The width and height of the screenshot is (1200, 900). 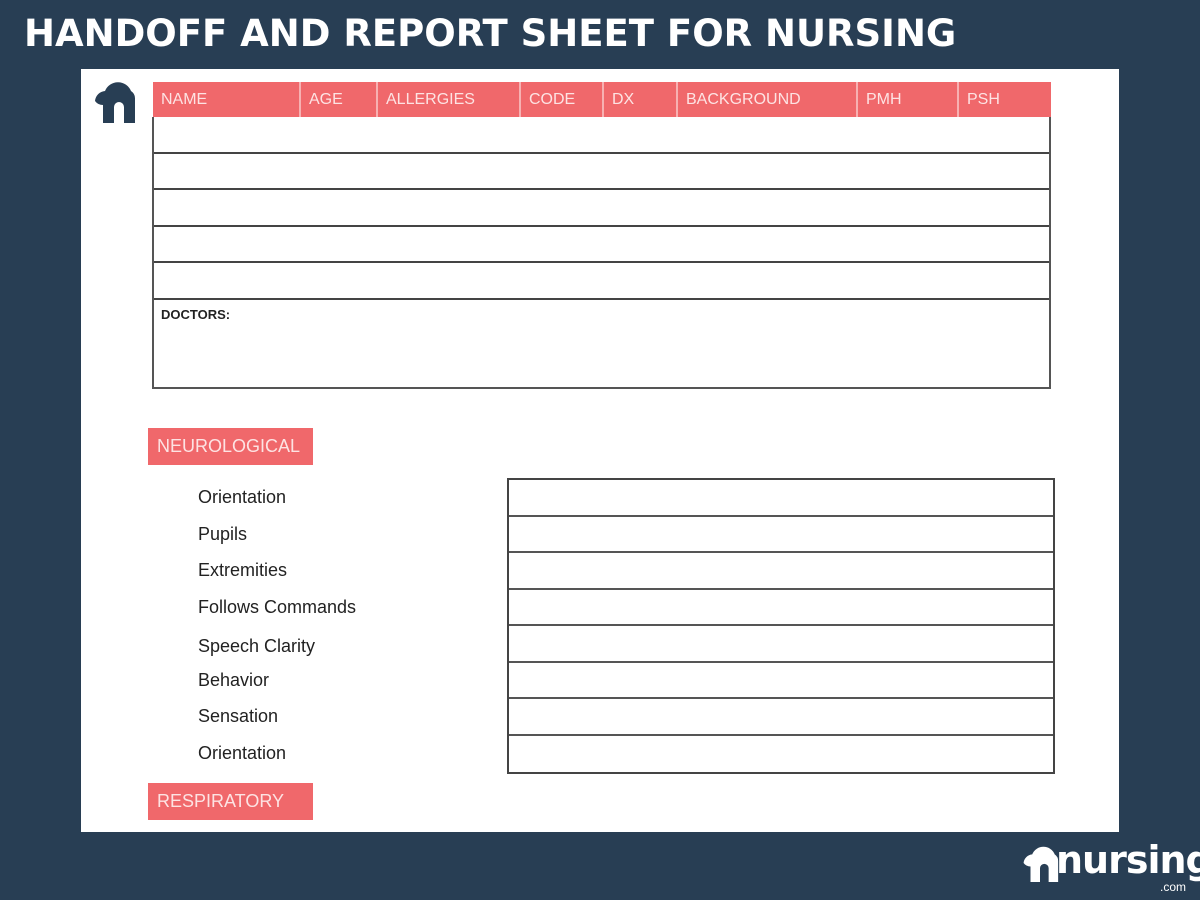 What do you see at coordinates (223, 533) in the screenshot?
I see `neuro-label-pupils: Pupils` at bounding box center [223, 533].